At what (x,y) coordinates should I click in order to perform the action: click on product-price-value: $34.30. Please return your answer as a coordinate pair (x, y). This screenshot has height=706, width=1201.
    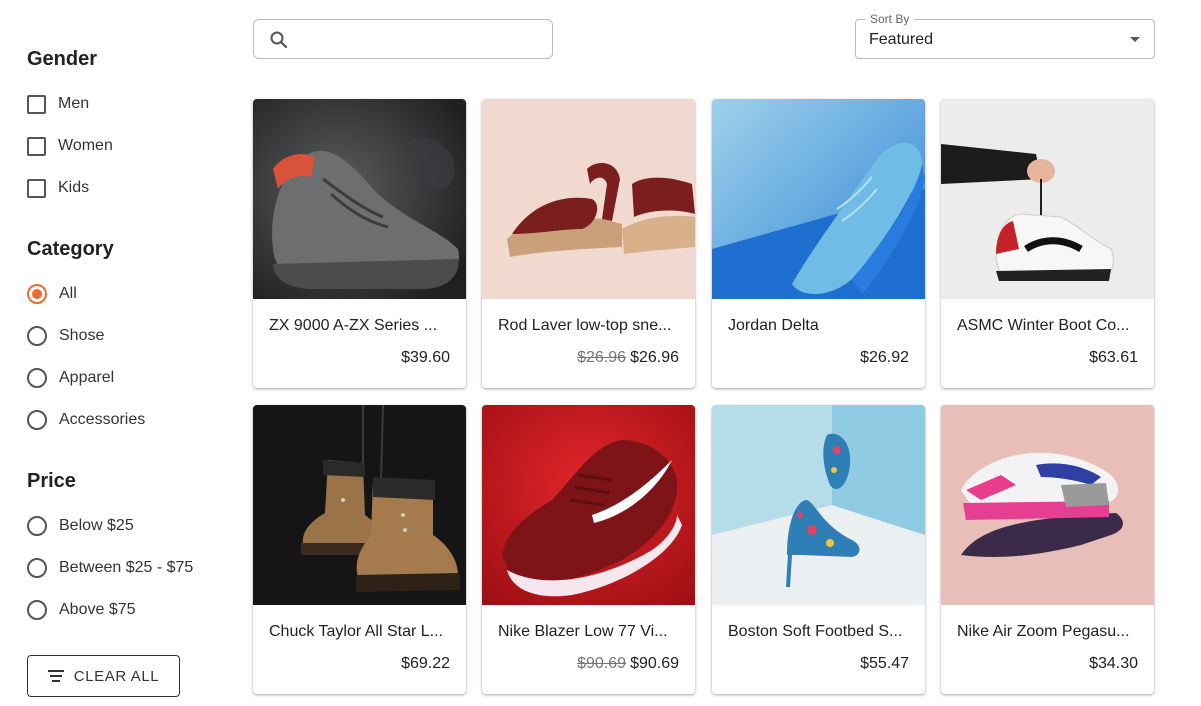
    Looking at the image, I should click on (1113, 663).